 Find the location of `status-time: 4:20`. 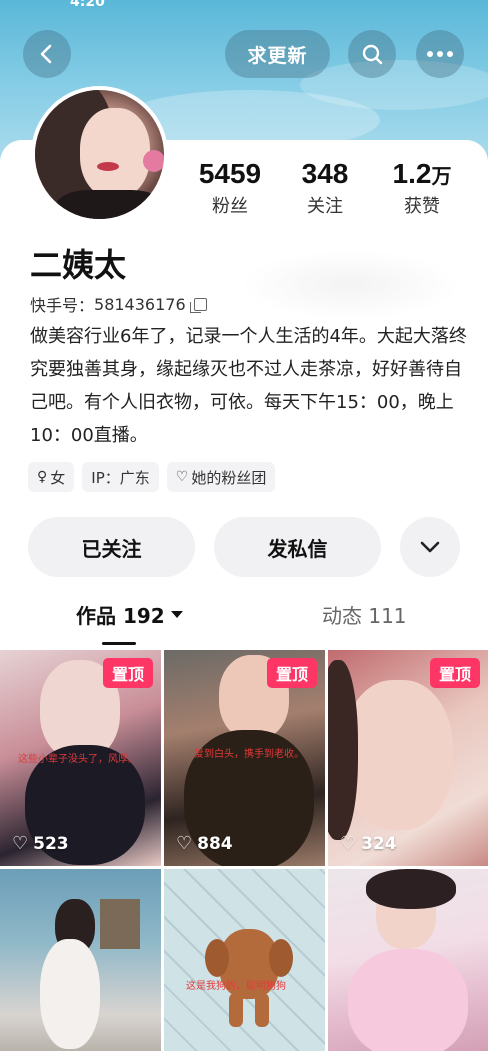

status-time: 4:20 is located at coordinates (87, 5).